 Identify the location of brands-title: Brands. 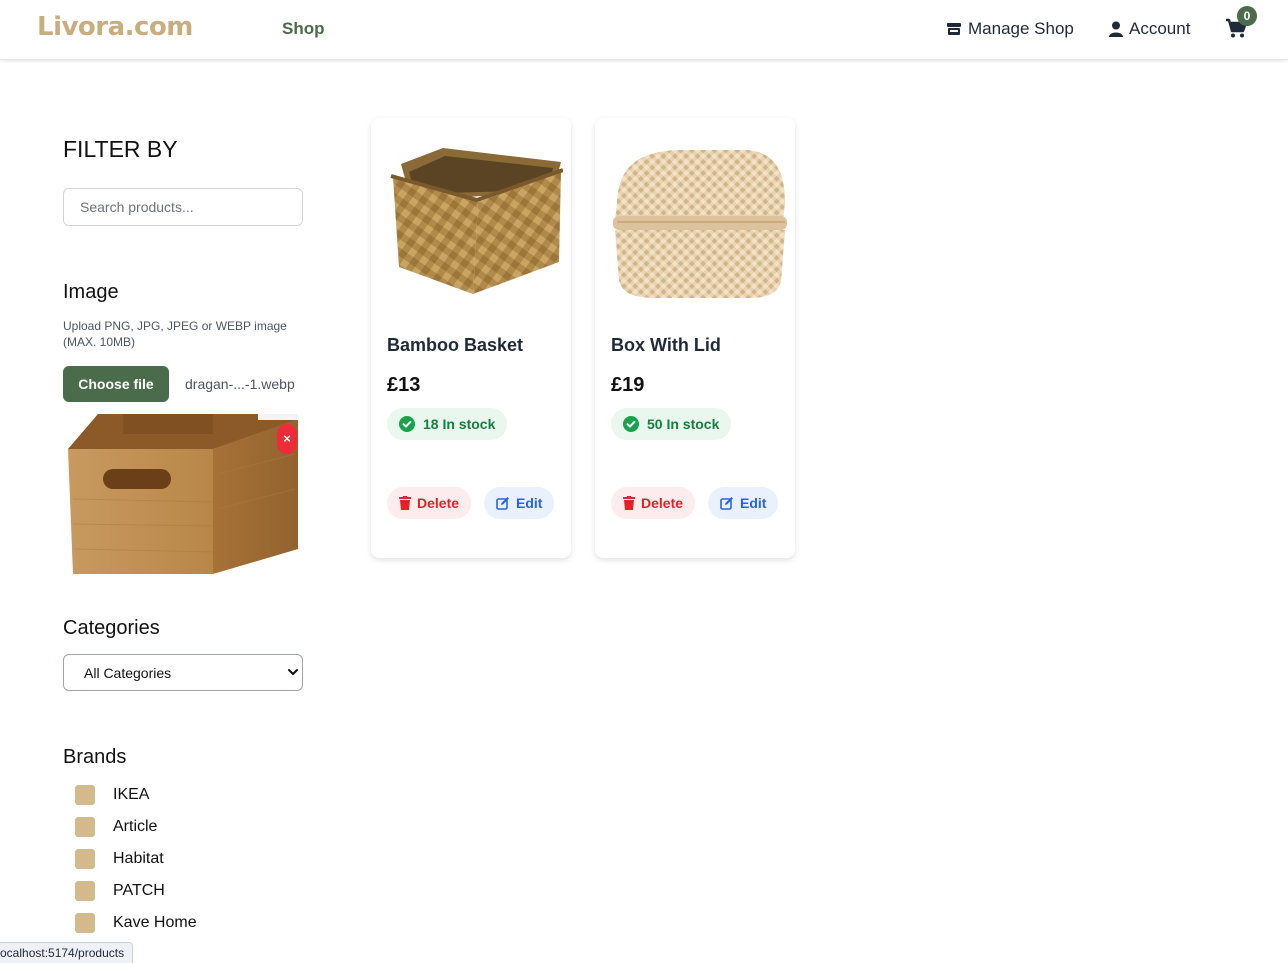
(95, 757).